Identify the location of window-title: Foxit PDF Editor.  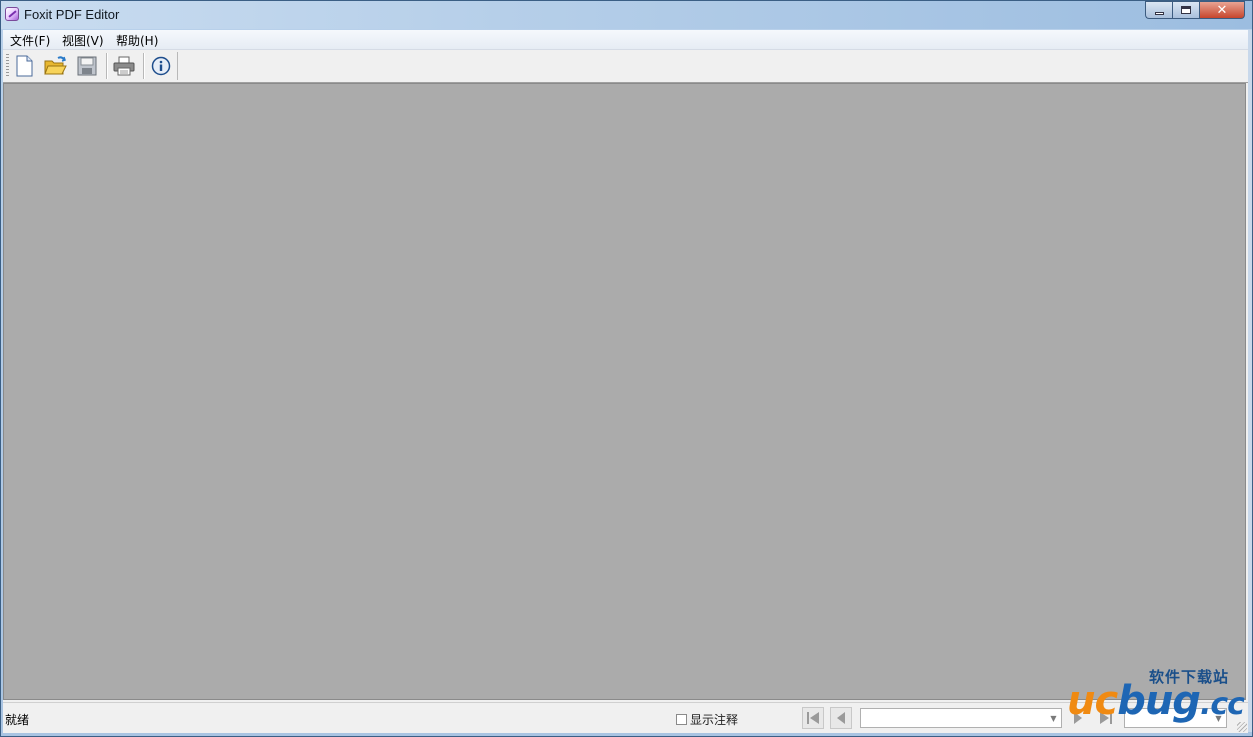
(72, 14).